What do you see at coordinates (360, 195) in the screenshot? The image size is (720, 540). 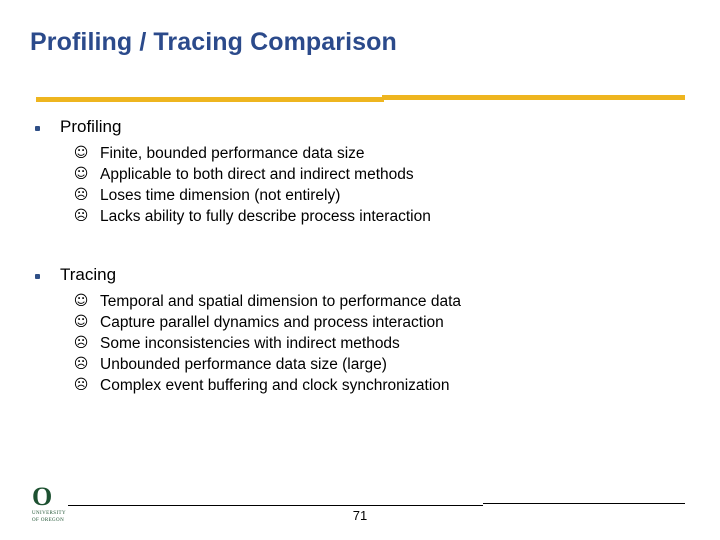 I see `list-item: ☹ Loses time dimension (not entirely)` at bounding box center [360, 195].